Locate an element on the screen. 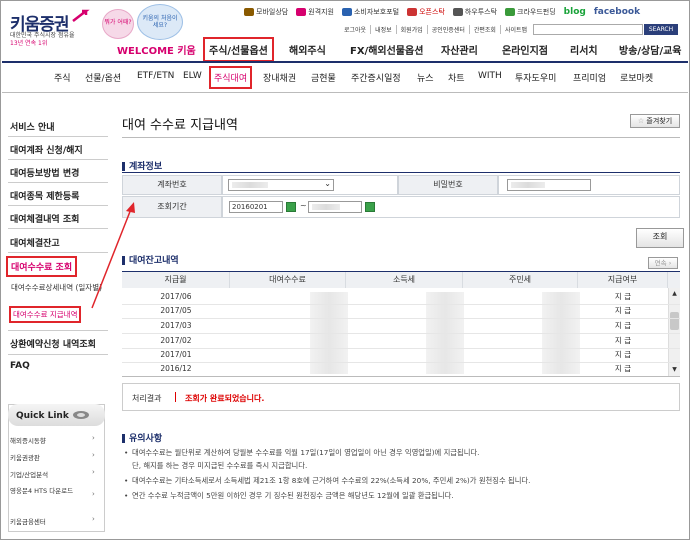  annotation-arrow is located at coordinates (113, 255).